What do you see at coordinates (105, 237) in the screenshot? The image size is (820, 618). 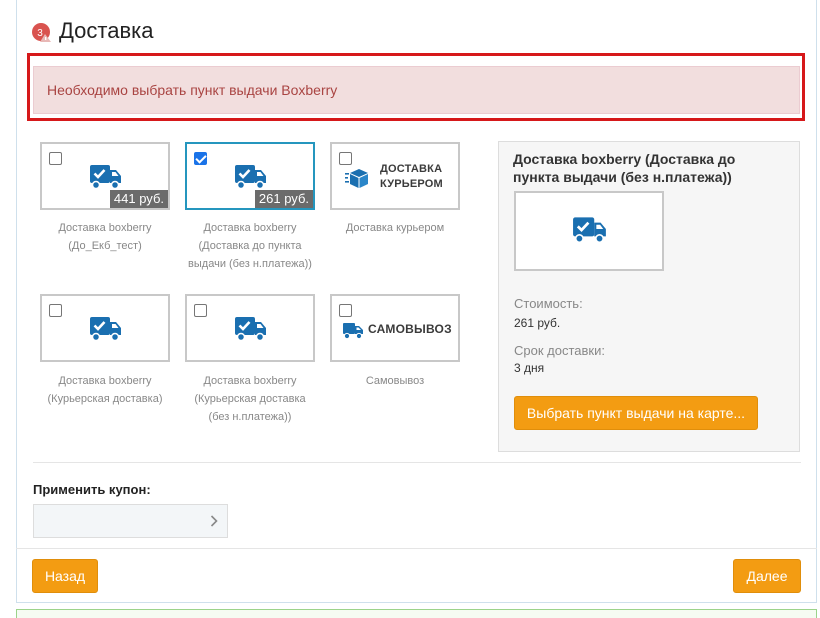 I see `option-caption: Доставка boxberry (До_Екб_тест)` at bounding box center [105, 237].